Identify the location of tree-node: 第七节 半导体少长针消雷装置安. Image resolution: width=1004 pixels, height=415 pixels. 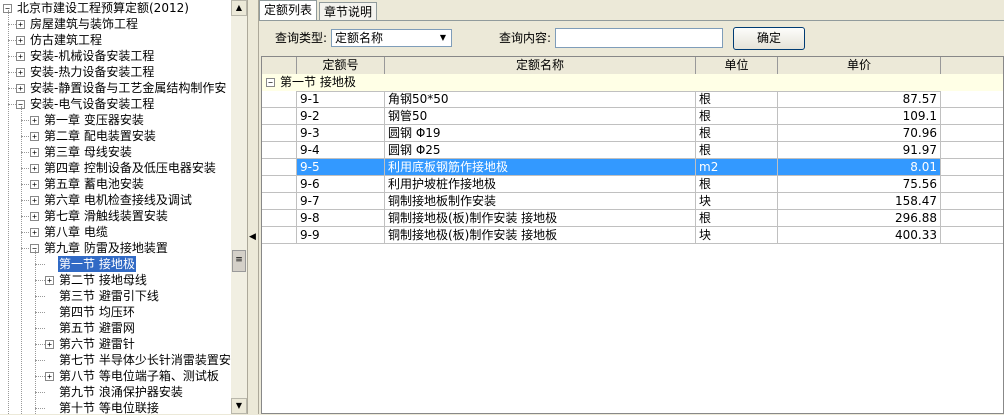
(138, 360).